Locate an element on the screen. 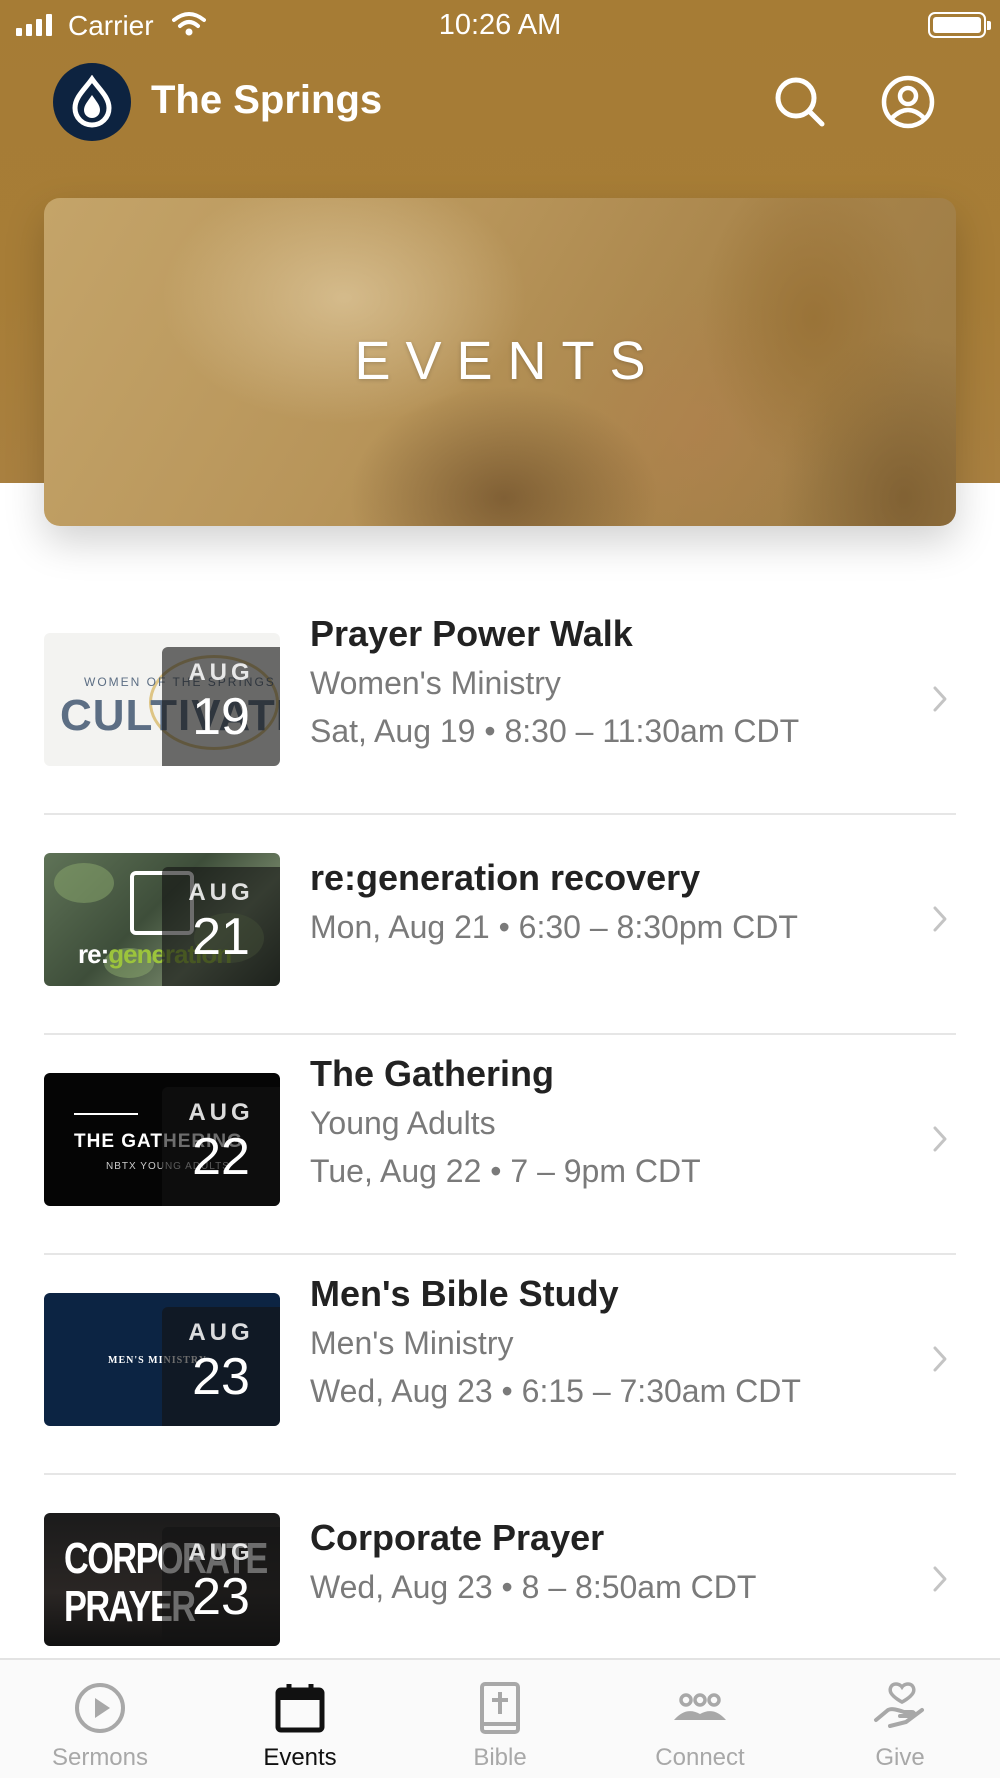 This screenshot has width=1000, height=1778. clock: 10:26 AM is located at coordinates (500, 25).